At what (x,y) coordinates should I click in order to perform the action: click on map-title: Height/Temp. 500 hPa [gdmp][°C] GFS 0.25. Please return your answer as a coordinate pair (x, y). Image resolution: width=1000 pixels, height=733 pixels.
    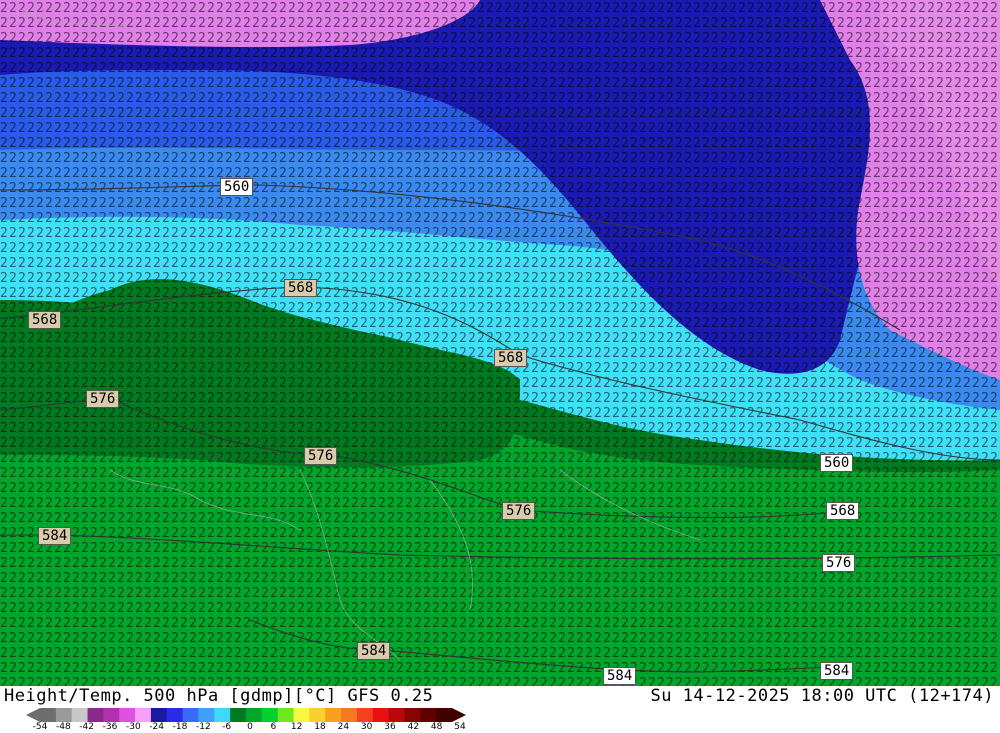
    Looking at the image, I should click on (219, 696).